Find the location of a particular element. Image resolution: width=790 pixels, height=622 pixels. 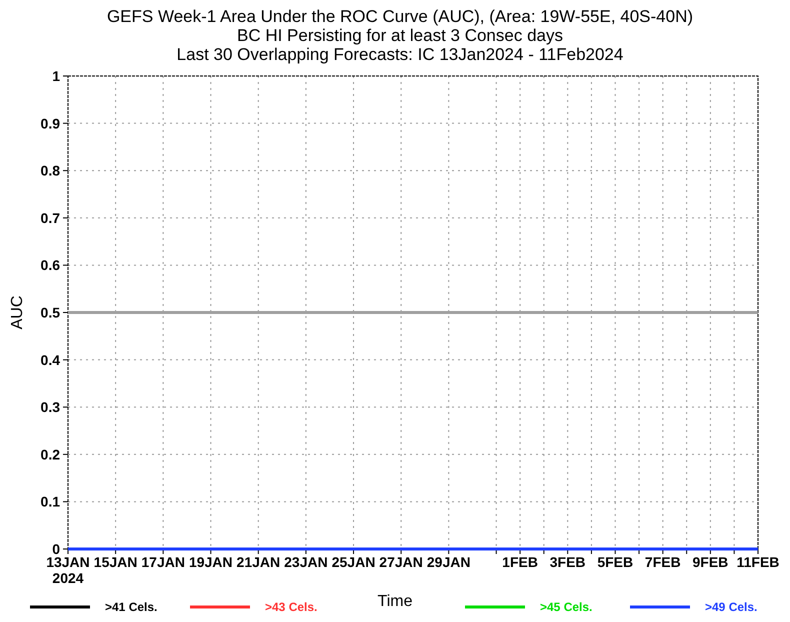

chart-title: GEFS Week-1 Area Under the ROC Curve (AUC), (Area: 19W-55E, 40S-40N) is located at coordinates (400, 16).